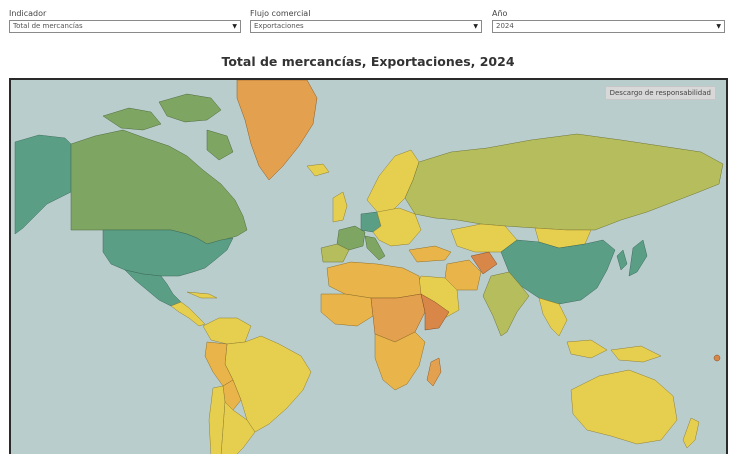 The image size is (736, 454). I want to click on region-new-zealand, so click(691, 433).